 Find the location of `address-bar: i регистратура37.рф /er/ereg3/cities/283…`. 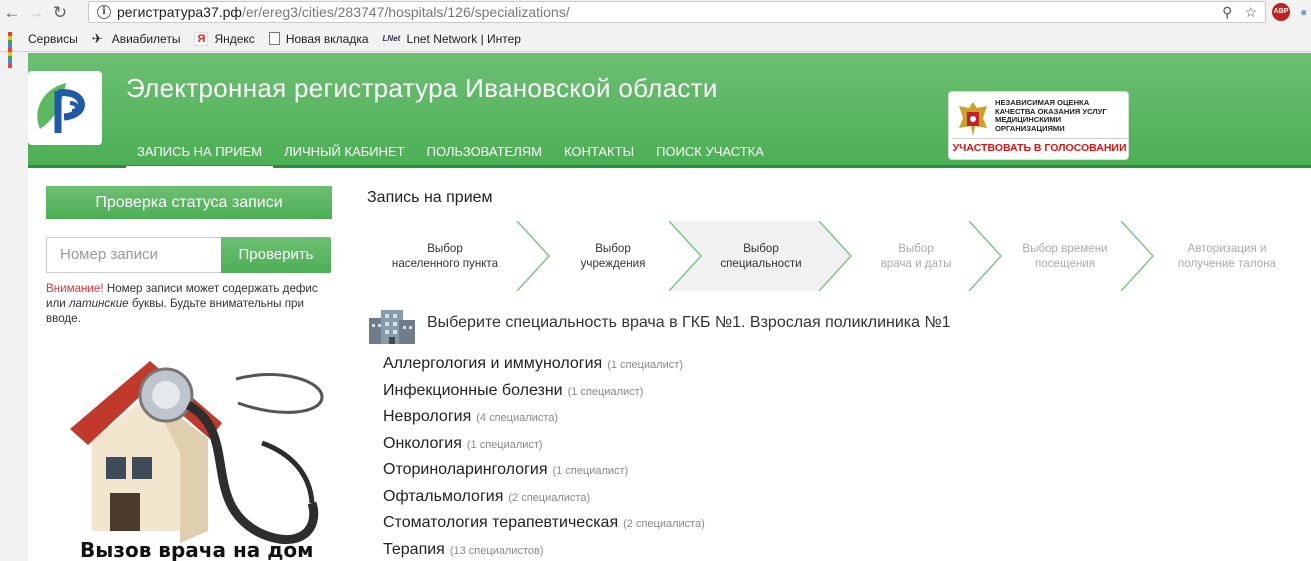

address-bar: i регистратура37.рф /er/ereg3/cities/283… is located at coordinates (677, 12).